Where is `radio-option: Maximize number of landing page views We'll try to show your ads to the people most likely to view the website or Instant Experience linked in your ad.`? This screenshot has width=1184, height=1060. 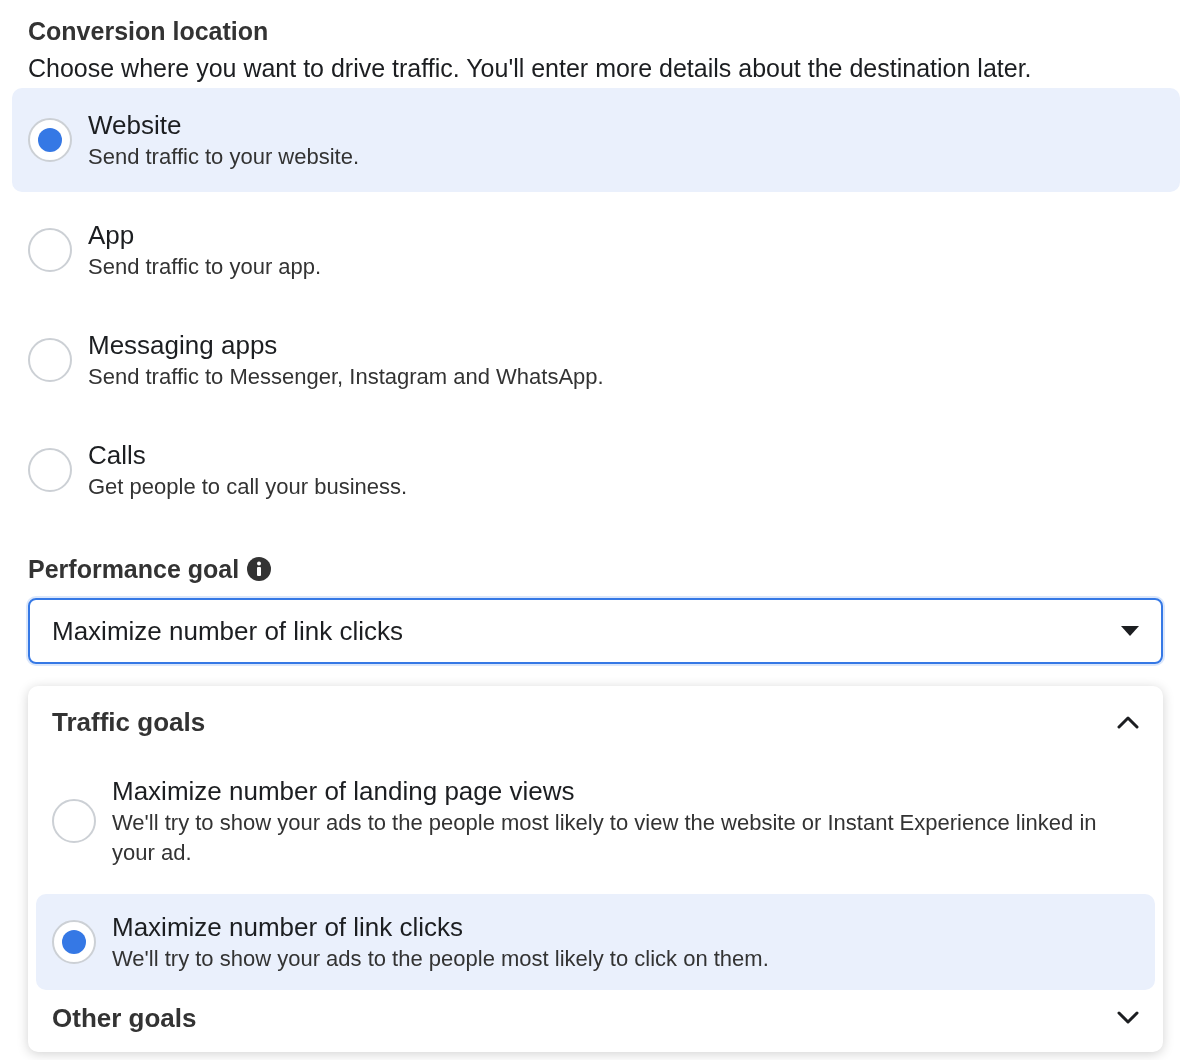
radio-option: Maximize number of landing page views We'll try to show your ads to the people most likely to view the website or Instant Experience linked in your ad. is located at coordinates (595, 821).